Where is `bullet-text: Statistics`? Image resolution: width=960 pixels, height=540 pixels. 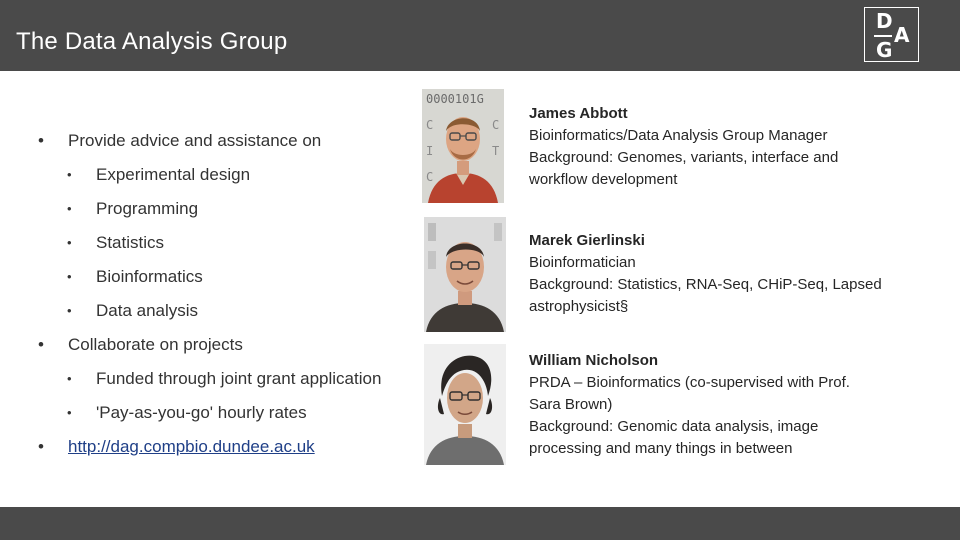
bullet-text: Statistics is located at coordinates (130, 242).